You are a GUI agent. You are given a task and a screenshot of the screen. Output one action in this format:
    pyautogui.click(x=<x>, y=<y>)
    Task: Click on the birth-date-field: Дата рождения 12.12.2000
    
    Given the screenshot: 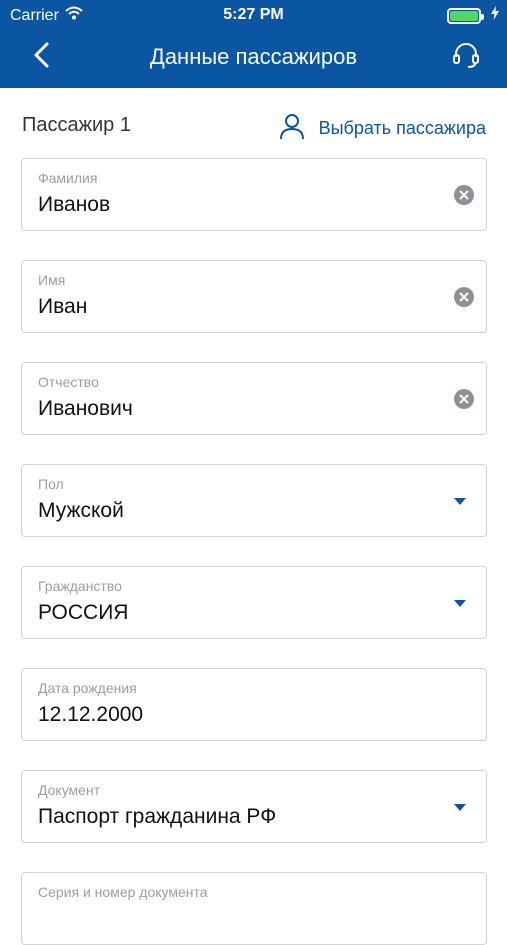 What is the action you would take?
    pyautogui.click(x=254, y=704)
    